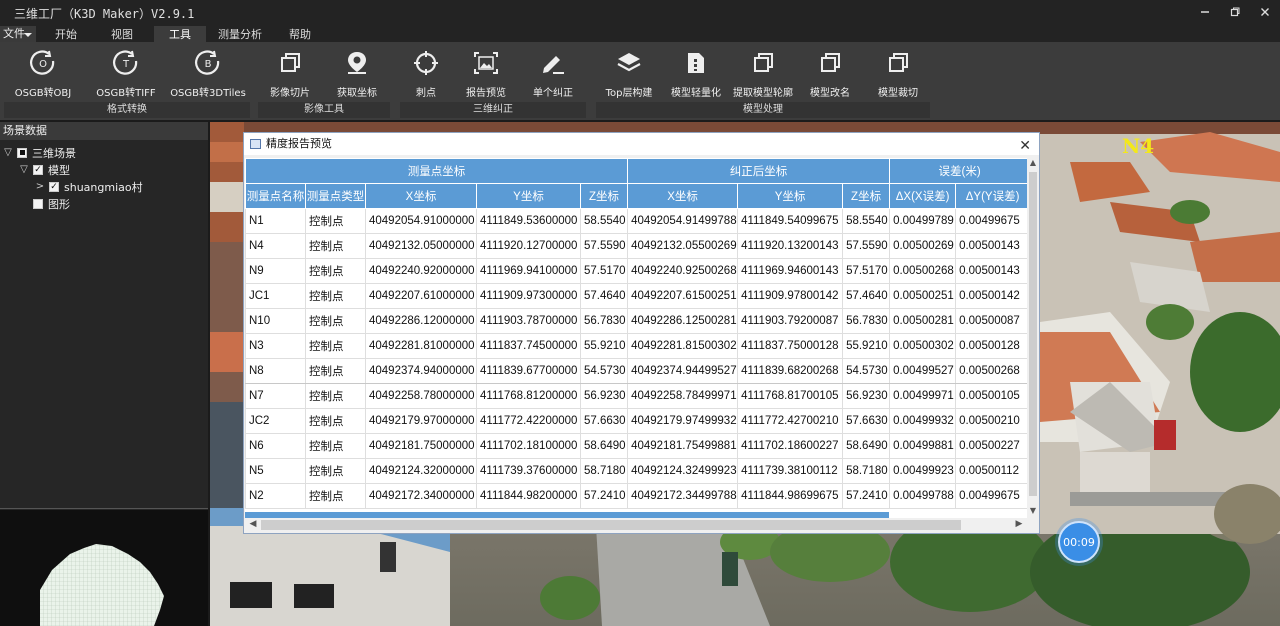  Describe the element at coordinates (104, 186) in the screenshot. I see `tree-item-shuangmiao: > ✓ shuangmiao村` at that location.